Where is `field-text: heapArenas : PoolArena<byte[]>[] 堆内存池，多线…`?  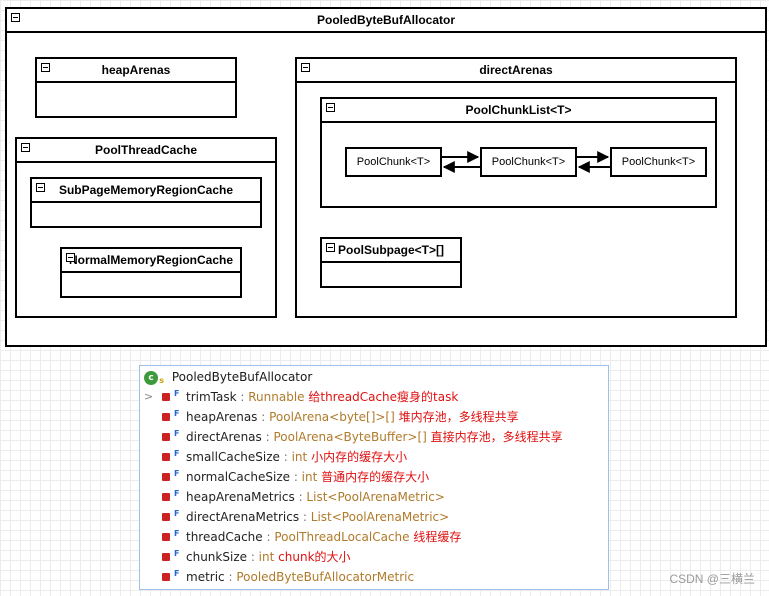 field-text: heapArenas : PoolArena<byte[]>[] 堆内存池，多线… is located at coordinates (352, 417).